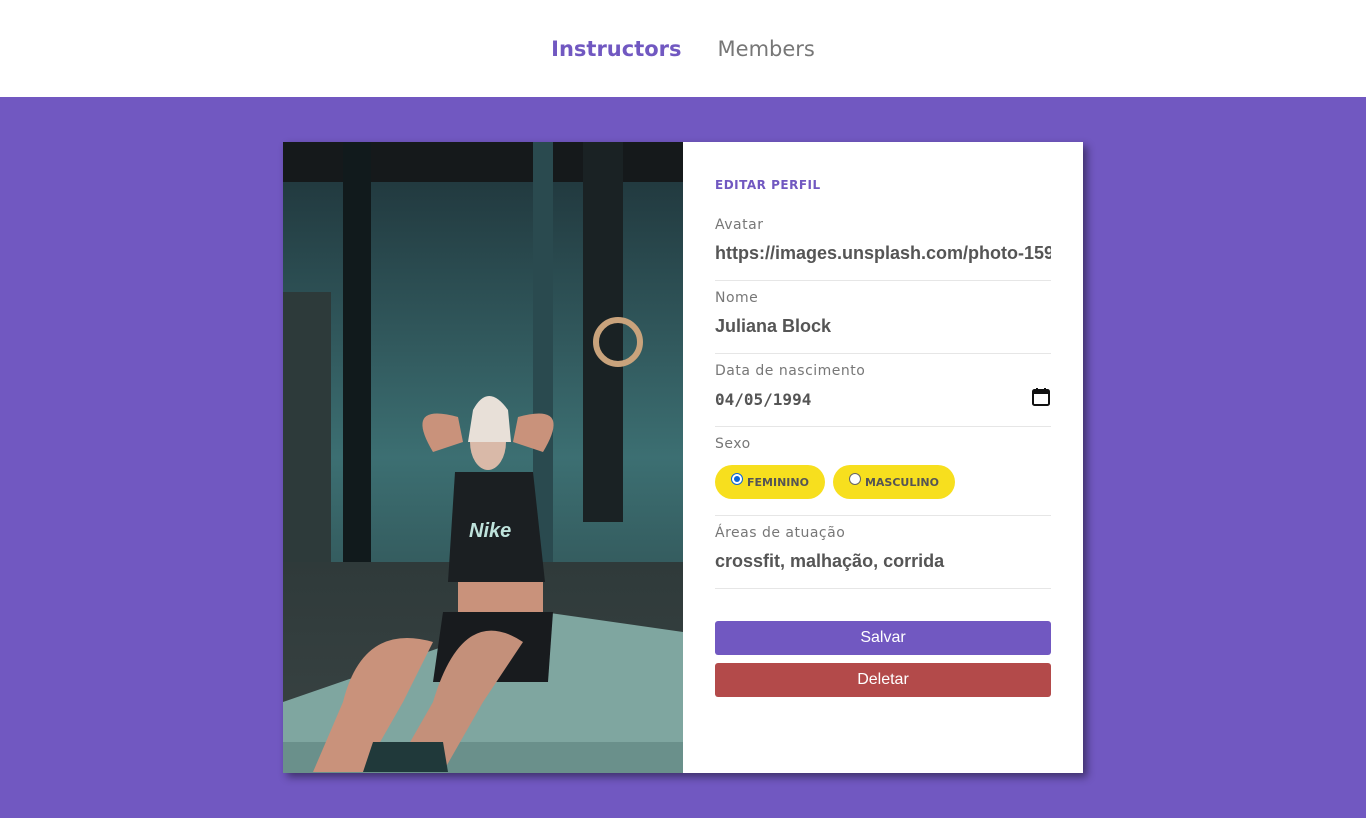  I want to click on avatar-field-group: Avatar, so click(883, 244).